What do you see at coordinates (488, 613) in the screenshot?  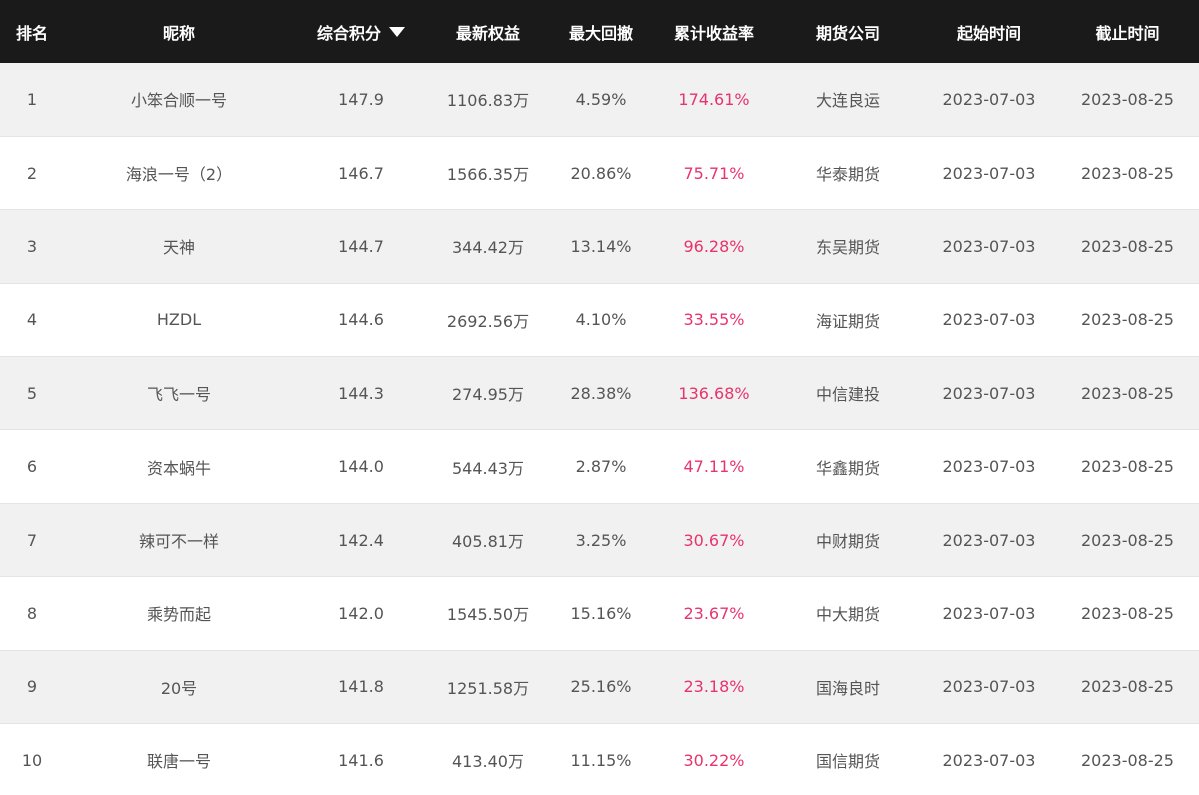 I see `cell-equity: 1545.50万` at bounding box center [488, 613].